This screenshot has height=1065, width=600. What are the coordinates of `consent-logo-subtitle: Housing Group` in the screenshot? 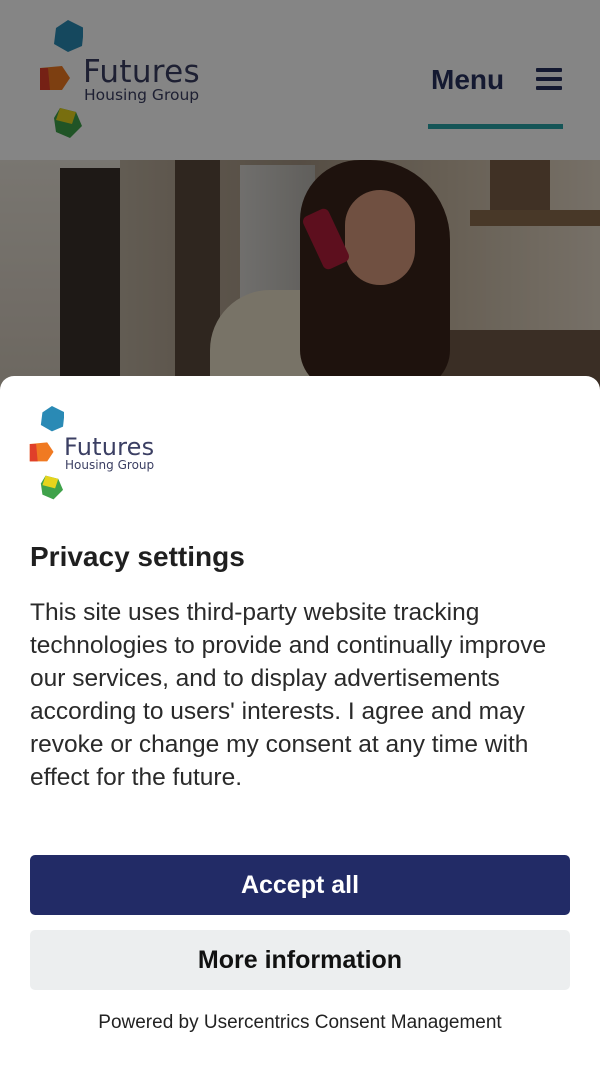 It's located at (110, 465).